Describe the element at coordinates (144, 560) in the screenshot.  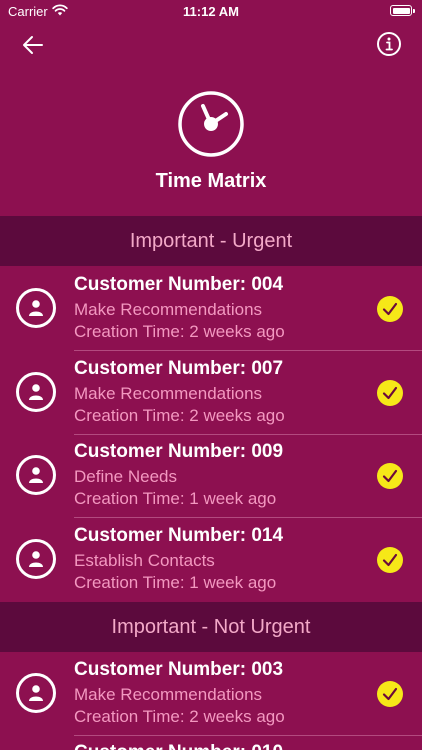
I see `item-subtitle: Establish Contacts` at that location.